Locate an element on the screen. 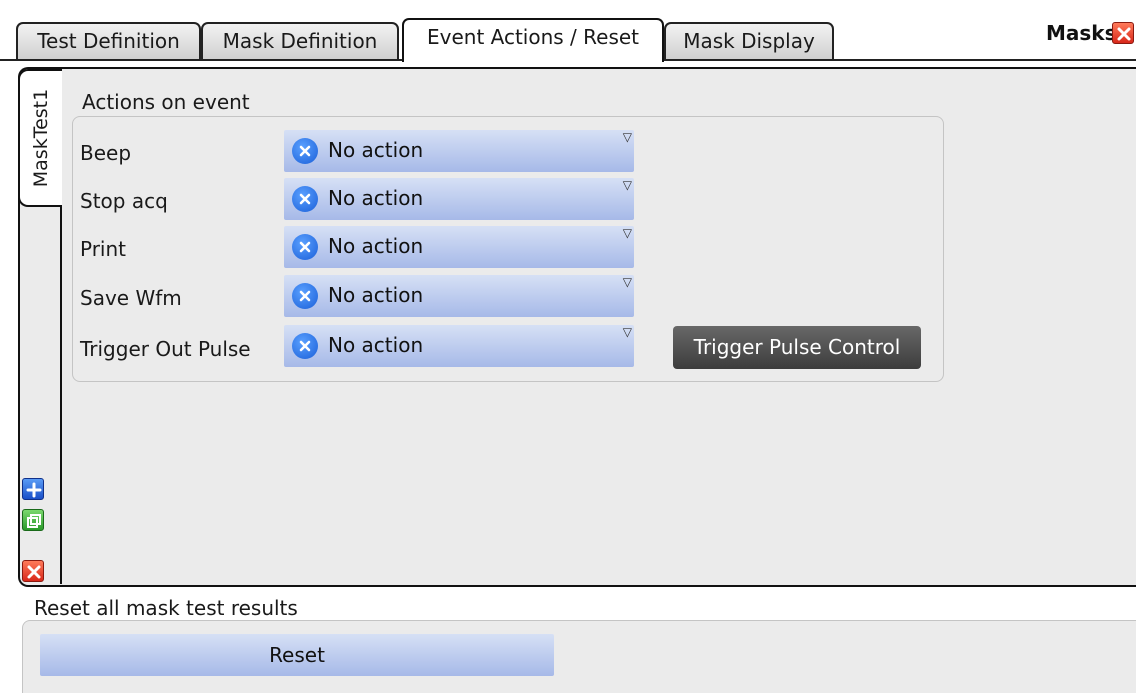 The width and height of the screenshot is (1136, 693). close-icon is located at coordinates (1123, 33).